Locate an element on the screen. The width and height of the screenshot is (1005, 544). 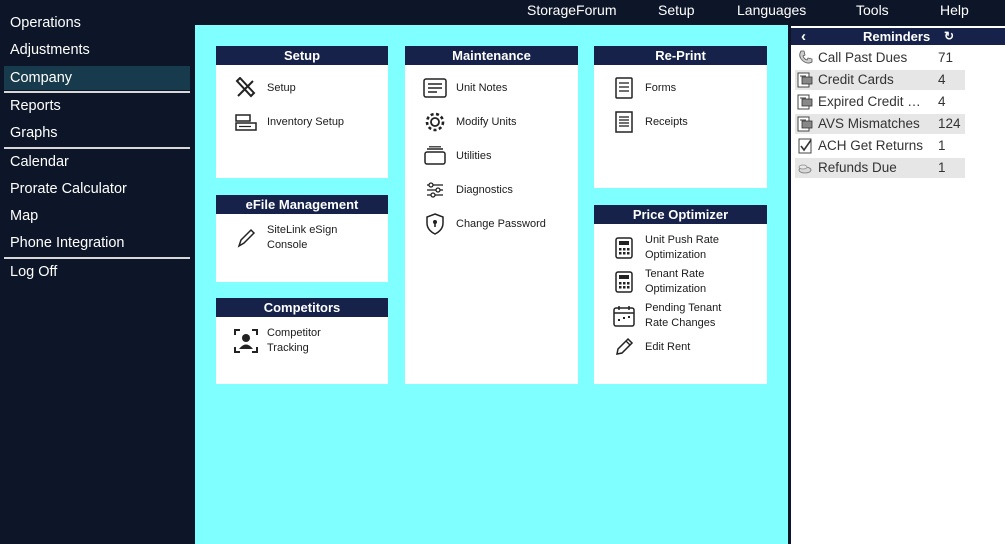
document-icon is located at coordinates (624, 88).